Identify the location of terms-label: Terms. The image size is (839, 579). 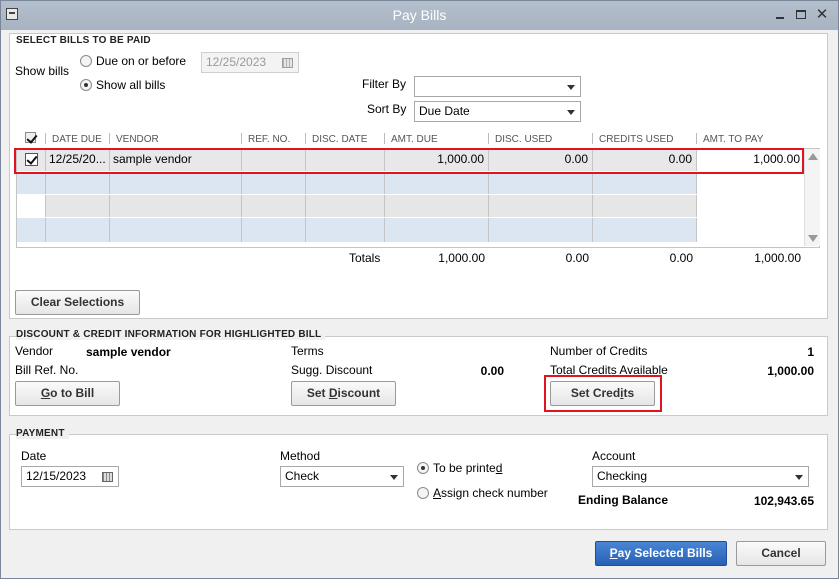
(307, 351).